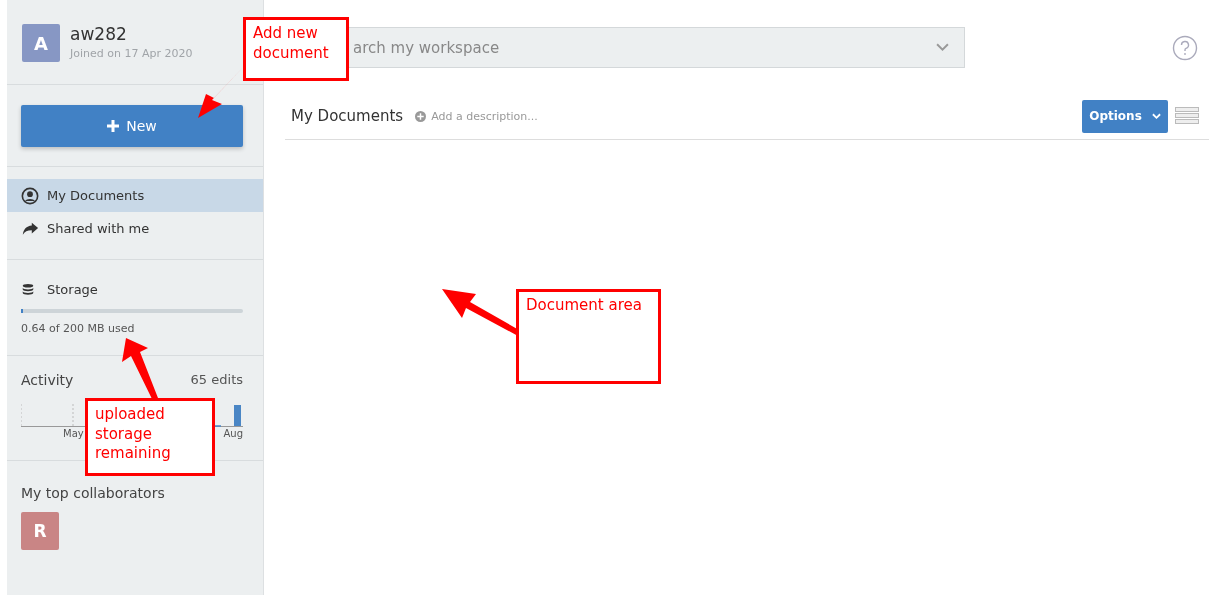  What do you see at coordinates (93, 493) in the screenshot?
I see `collaborators-title: My top collaborators` at bounding box center [93, 493].